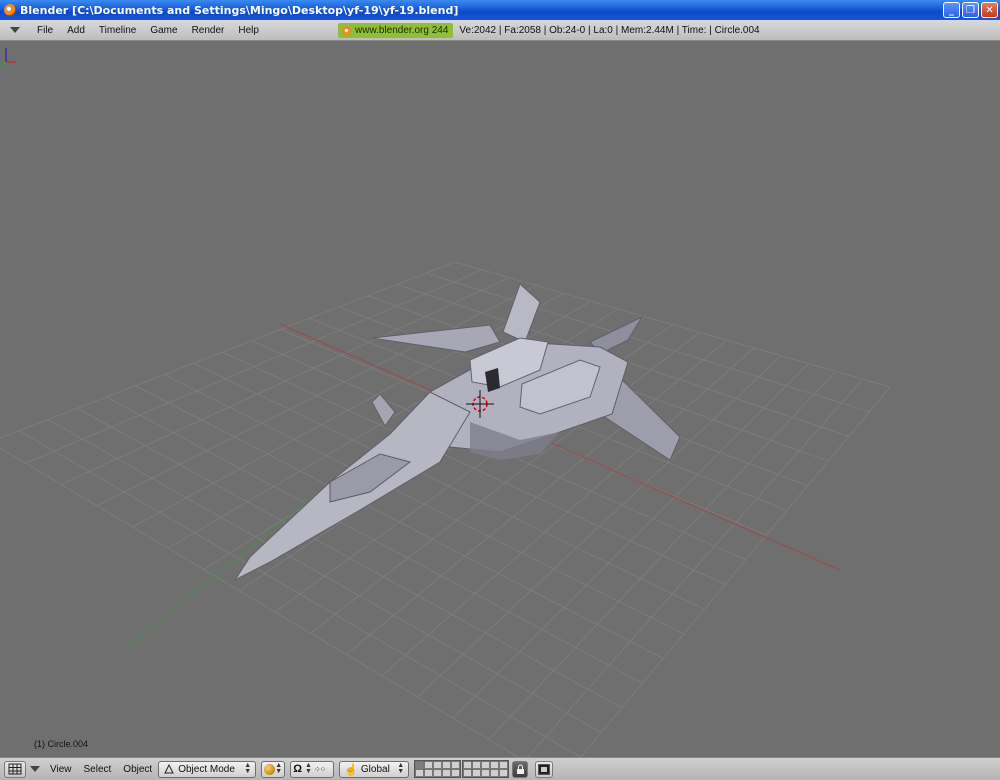 The height and width of the screenshot is (780, 1000). I want to click on menu-object: Object, so click(137, 769).